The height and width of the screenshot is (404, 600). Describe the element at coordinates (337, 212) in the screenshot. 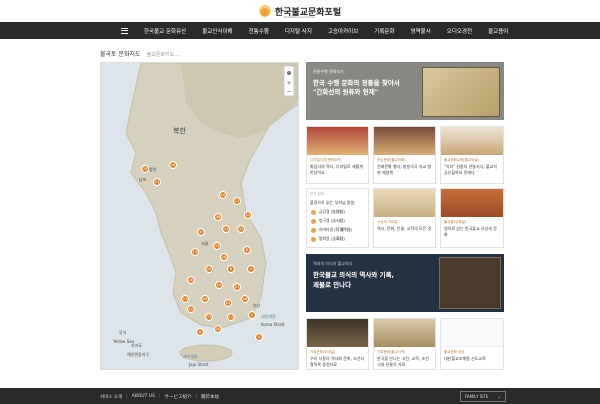

I see `sutra-item: 금강경 (金剛經)` at that location.